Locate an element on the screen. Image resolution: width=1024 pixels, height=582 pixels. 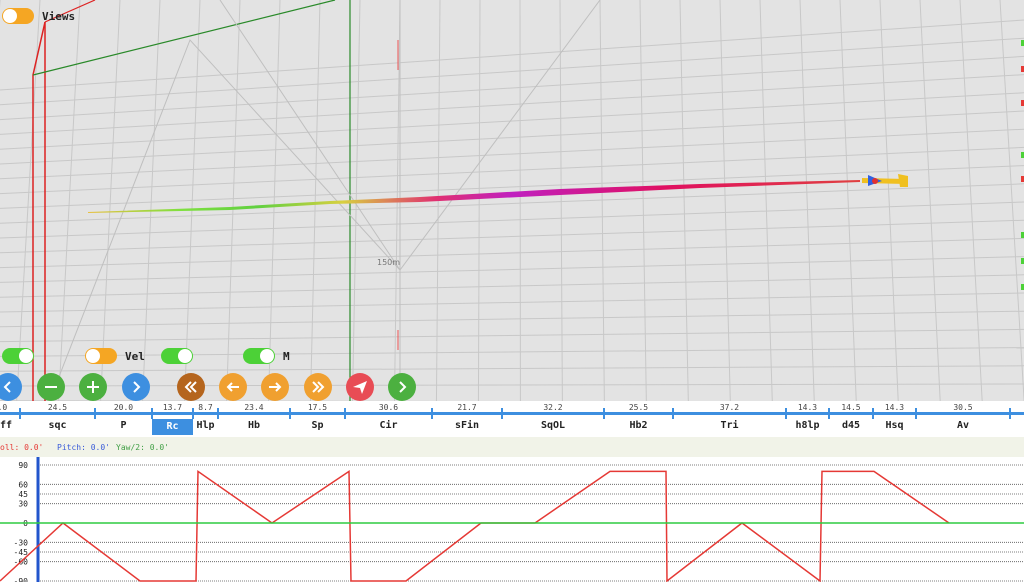
arrow-left-icon is located at coordinates (232, 387).